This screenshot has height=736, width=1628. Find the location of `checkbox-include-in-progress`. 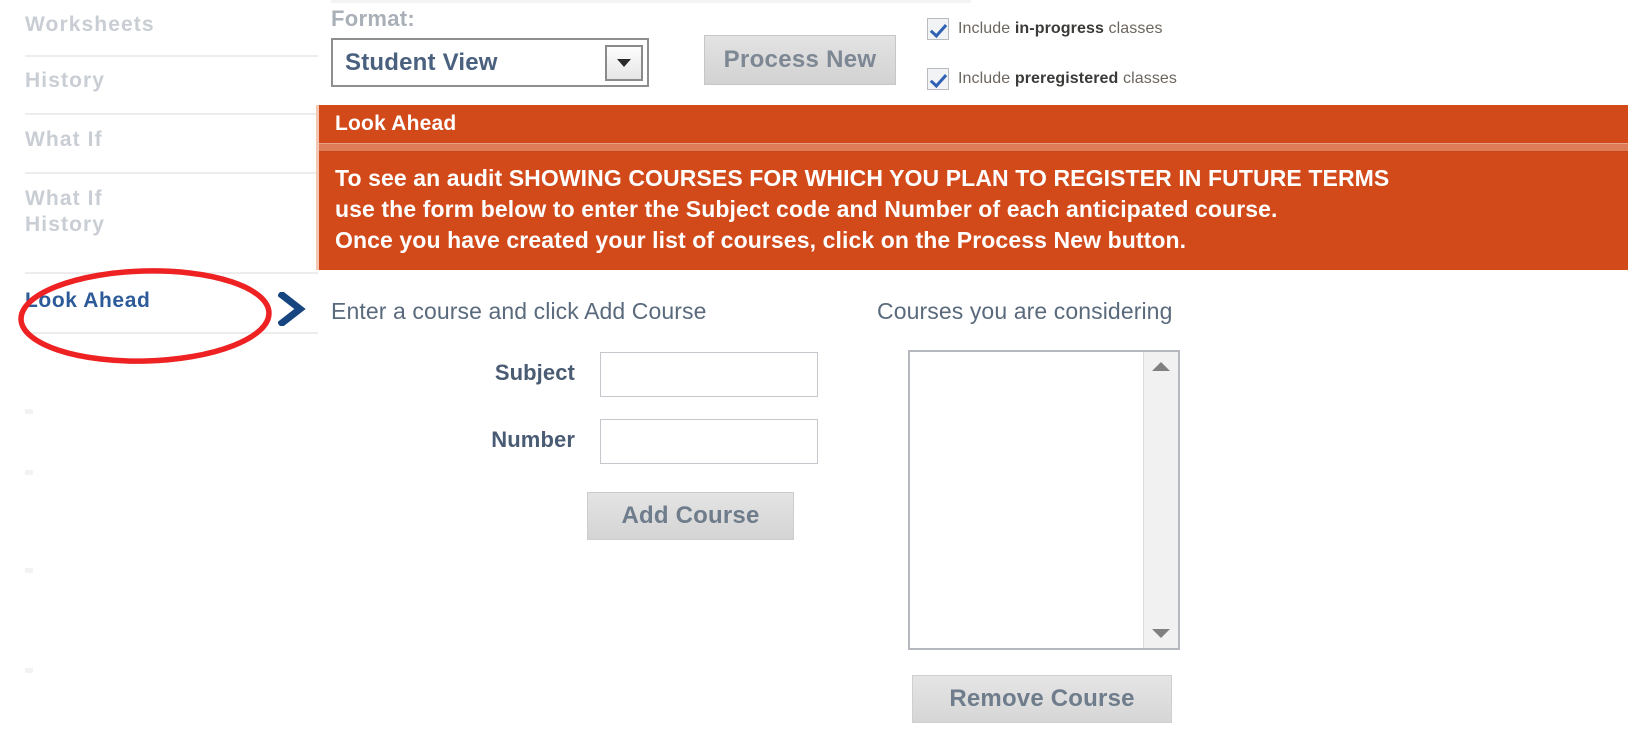

checkbox-include-in-progress is located at coordinates (938, 29).